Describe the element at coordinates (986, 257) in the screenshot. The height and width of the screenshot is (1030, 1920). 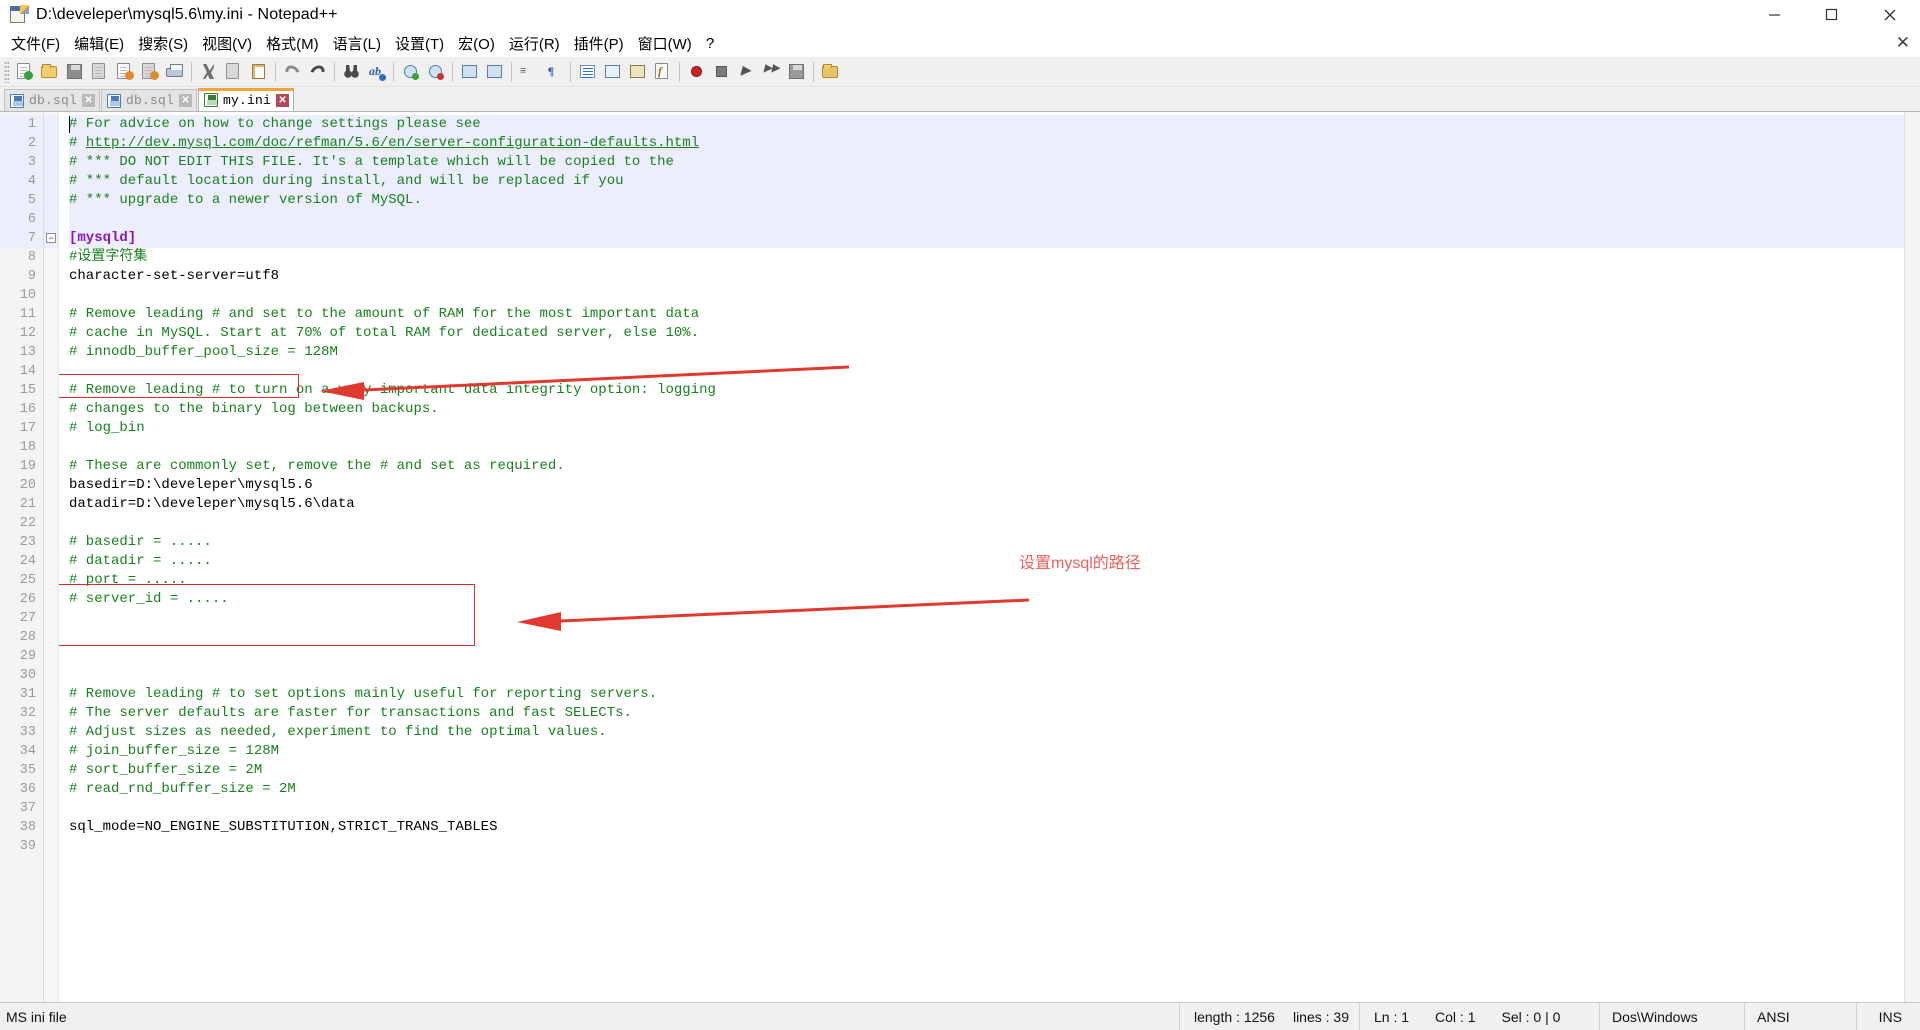
I see `code-line: #设置字符集` at that location.